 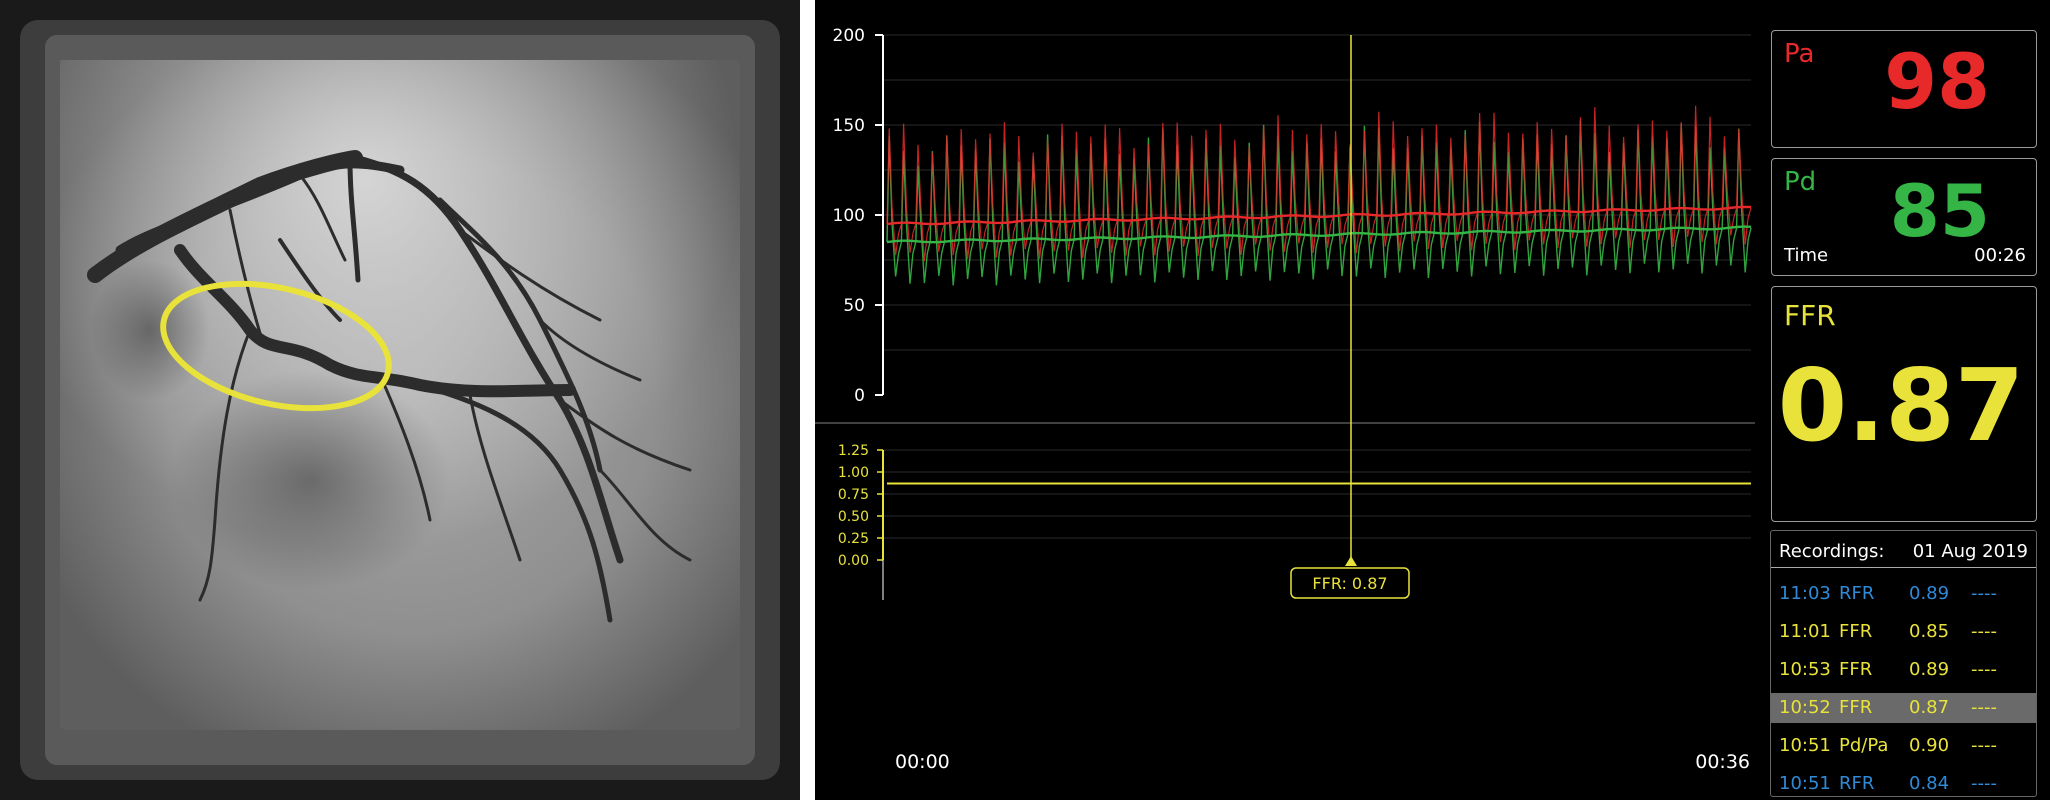 What do you see at coordinates (1937, 81) in the screenshot?
I see `pa-value: 98` at bounding box center [1937, 81].